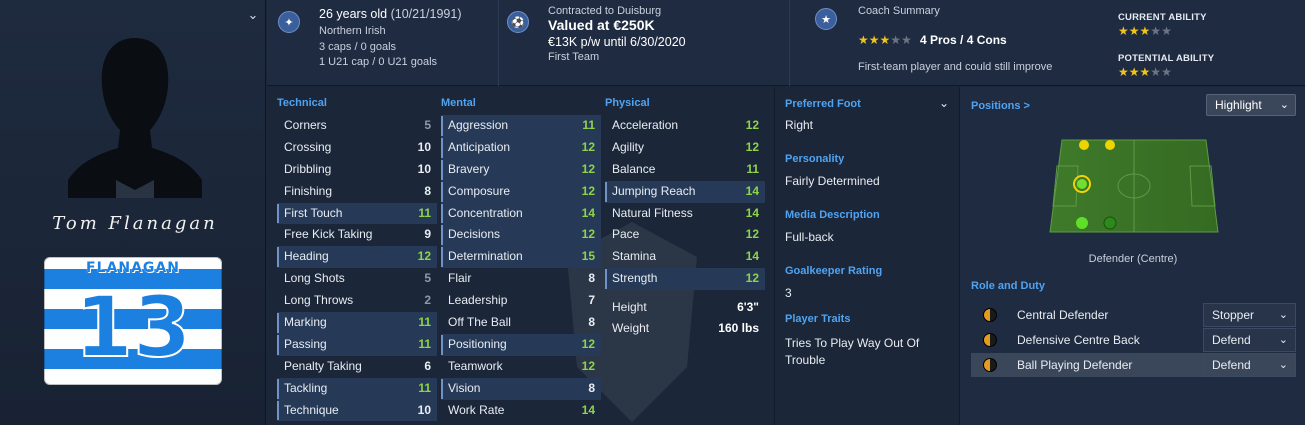  I want to click on highlight-dropdown: Highlight ⌄, so click(1251, 105).